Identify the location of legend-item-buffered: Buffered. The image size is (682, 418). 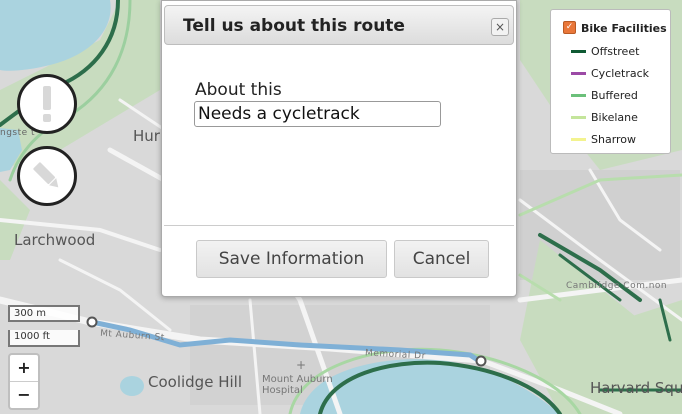
(604, 95).